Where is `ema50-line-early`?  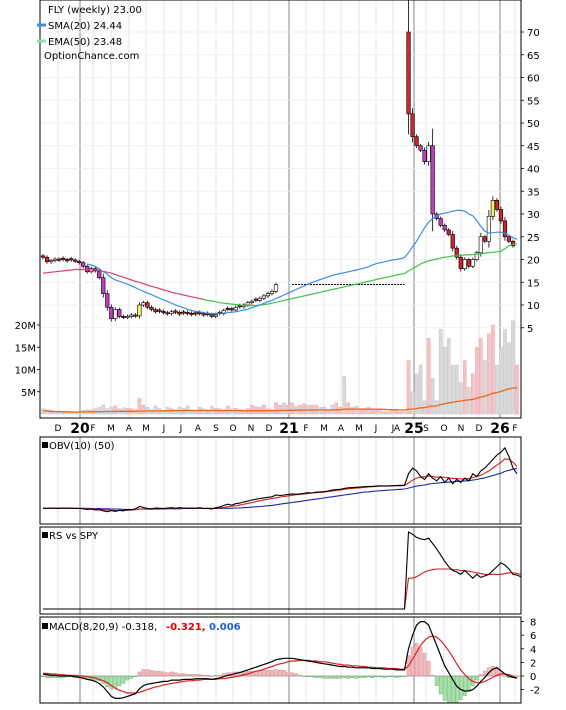 ema50-line-early is located at coordinates (123, 284).